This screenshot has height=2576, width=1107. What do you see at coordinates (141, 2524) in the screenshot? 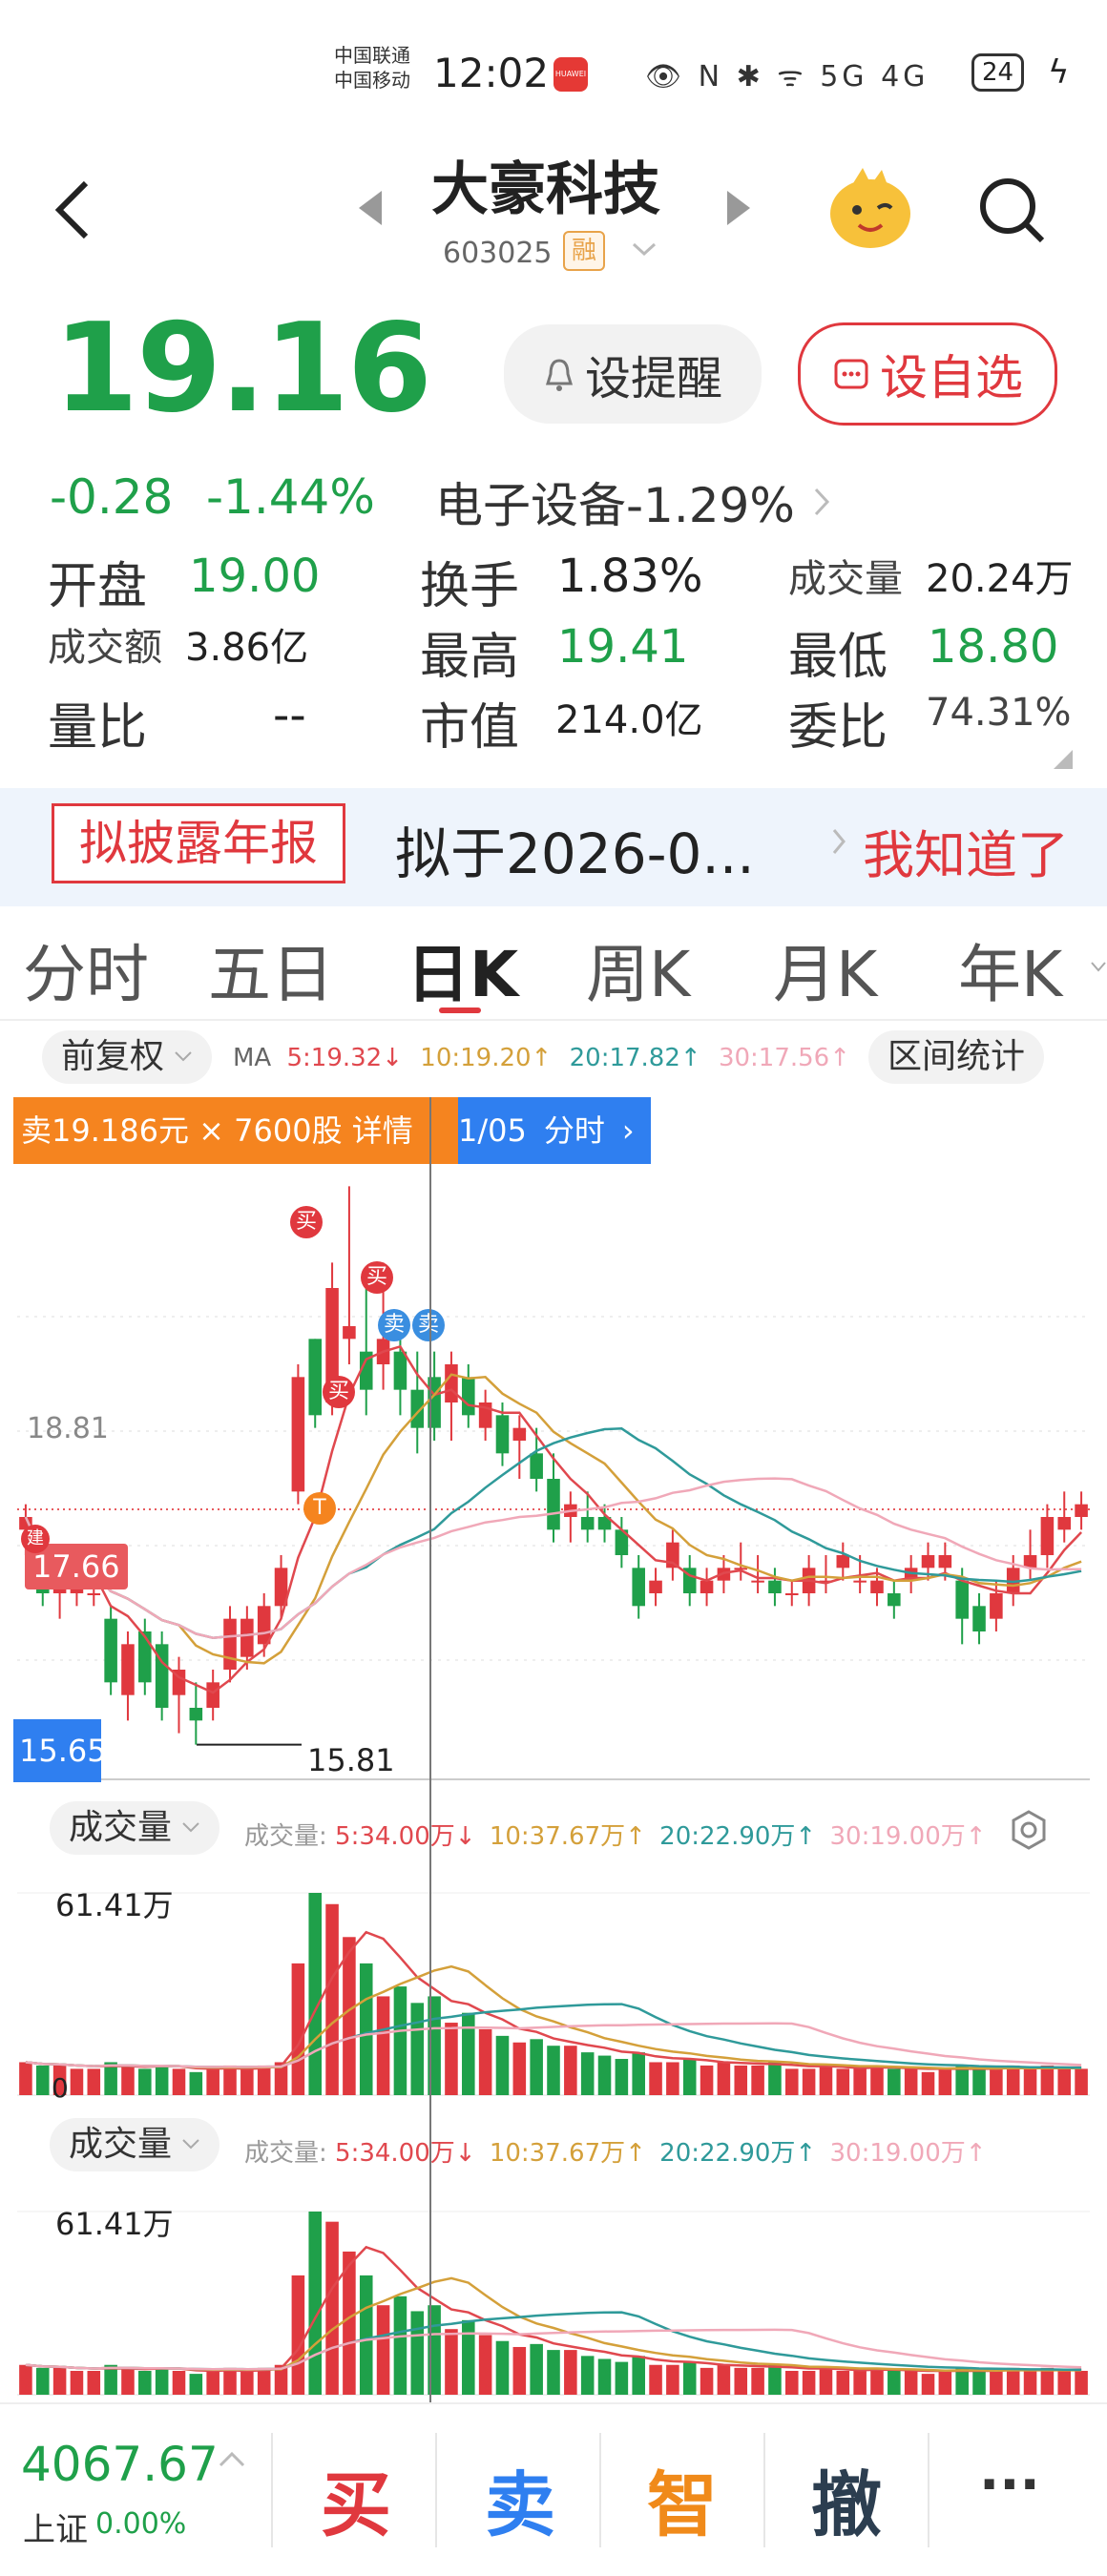
I see `index-change: 0.00%` at bounding box center [141, 2524].